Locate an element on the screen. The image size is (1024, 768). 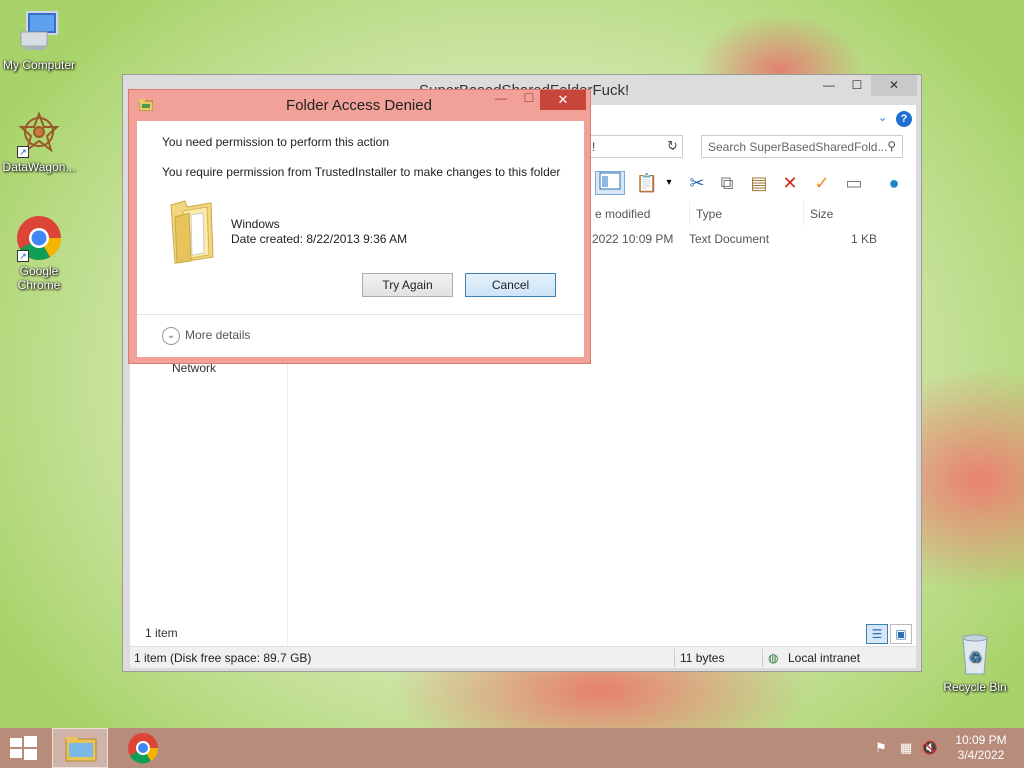
dialog-close-button: ✕ is located at coordinates (563, 100).